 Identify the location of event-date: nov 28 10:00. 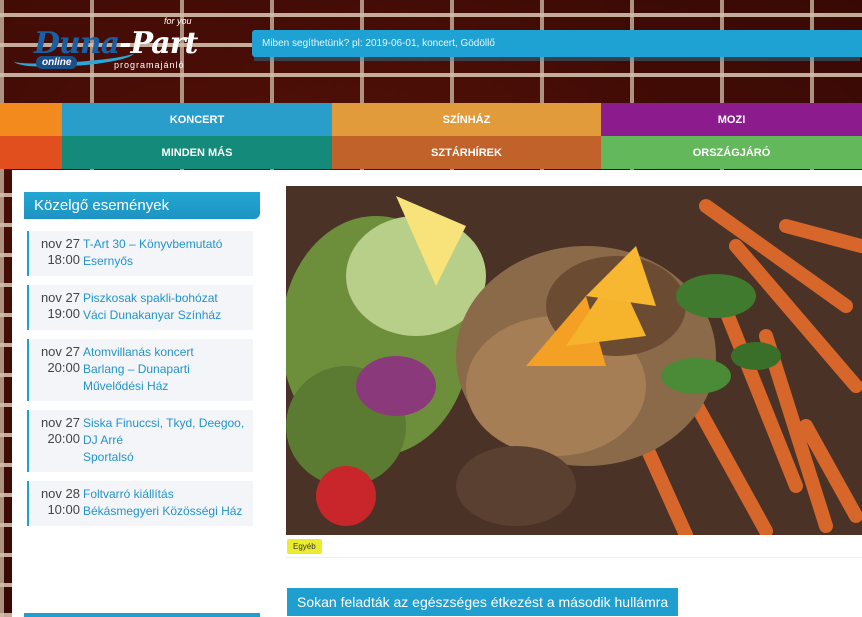
(57, 502).